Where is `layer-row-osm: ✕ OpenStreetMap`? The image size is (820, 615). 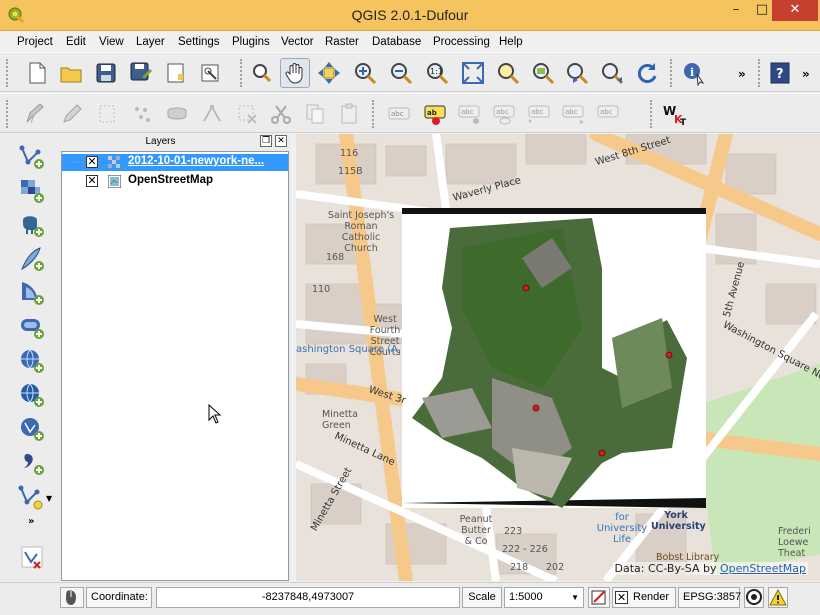
layer-row-osm: ✕ OpenStreetMap is located at coordinates (175, 181).